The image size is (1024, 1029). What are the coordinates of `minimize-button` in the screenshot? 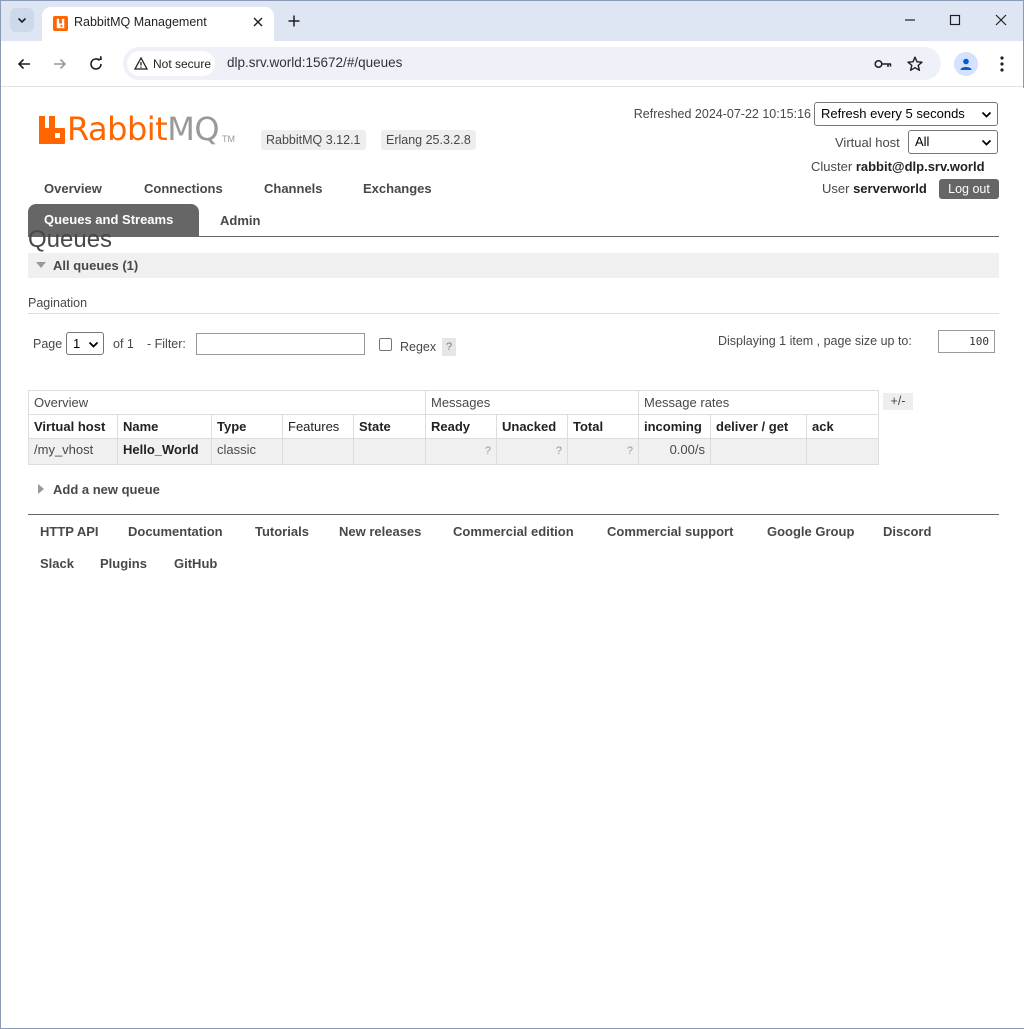 It's located at (910, 20).